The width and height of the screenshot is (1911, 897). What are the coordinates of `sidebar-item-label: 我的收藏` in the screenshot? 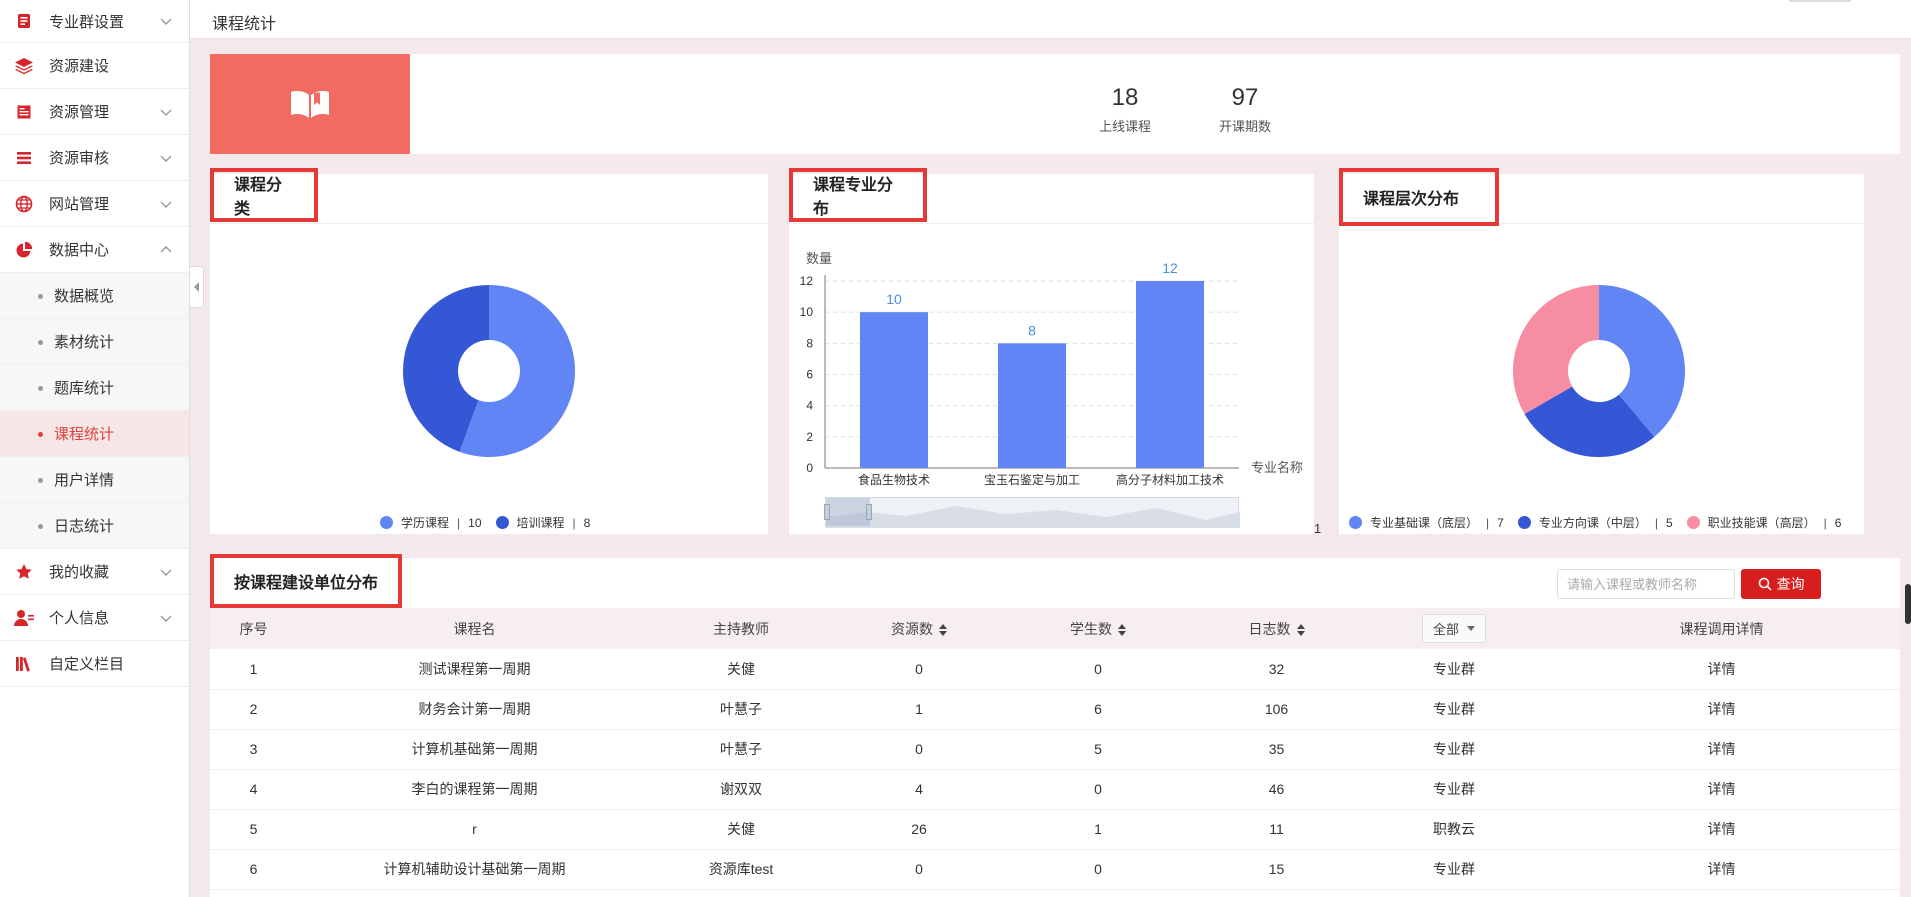 It's located at (79, 572).